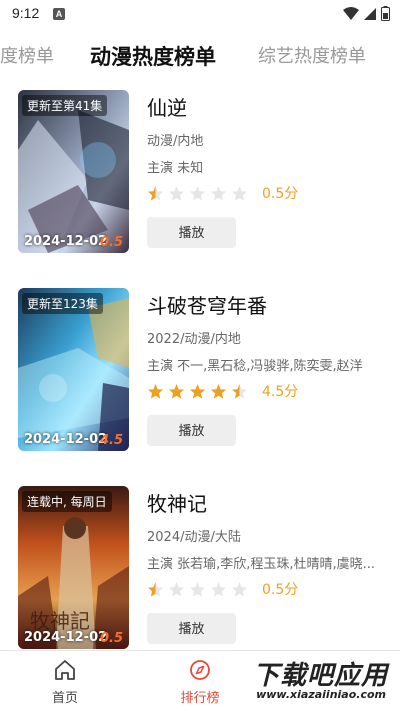 The image size is (400, 711). What do you see at coordinates (320, 676) in the screenshot?
I see `watermark-main: 下载吧应用` at bounding box center [320, 676].